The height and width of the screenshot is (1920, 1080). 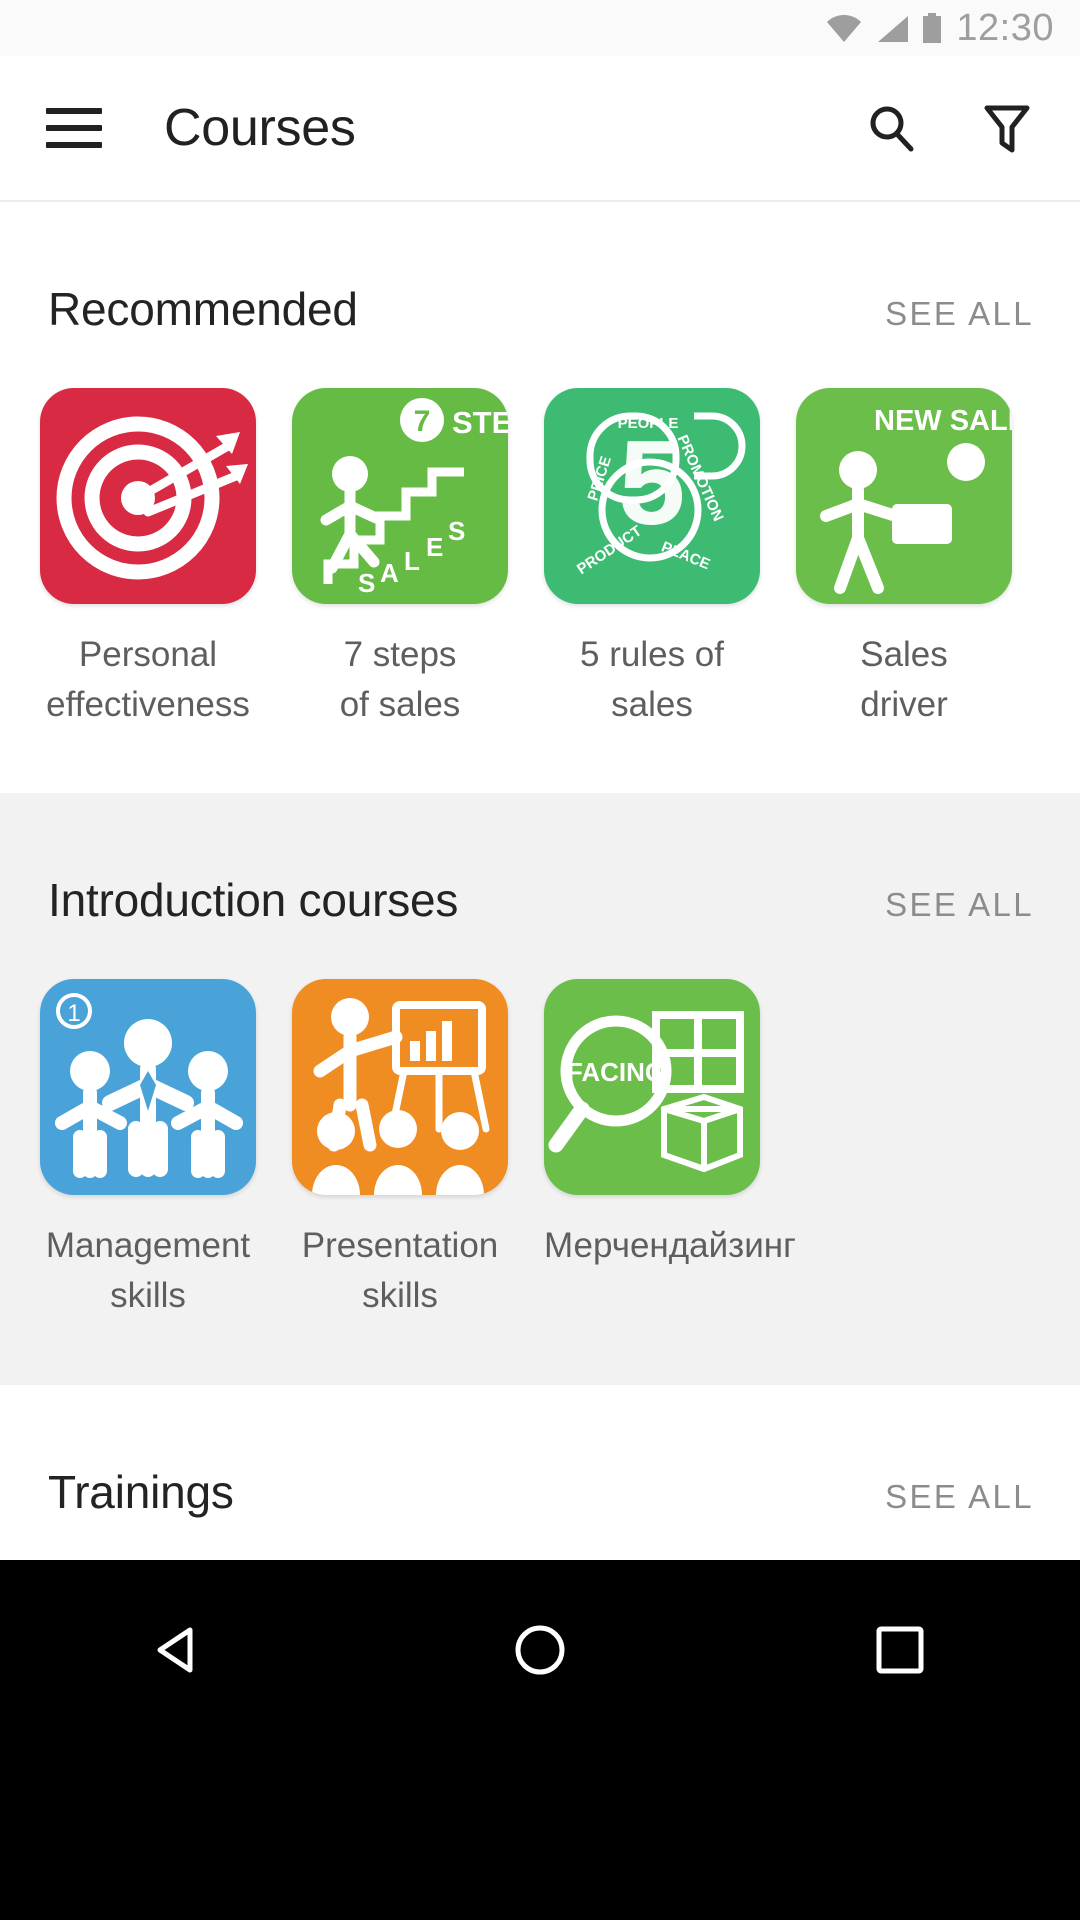 I want to click on svg-text: E, so click(x=434, y=547).